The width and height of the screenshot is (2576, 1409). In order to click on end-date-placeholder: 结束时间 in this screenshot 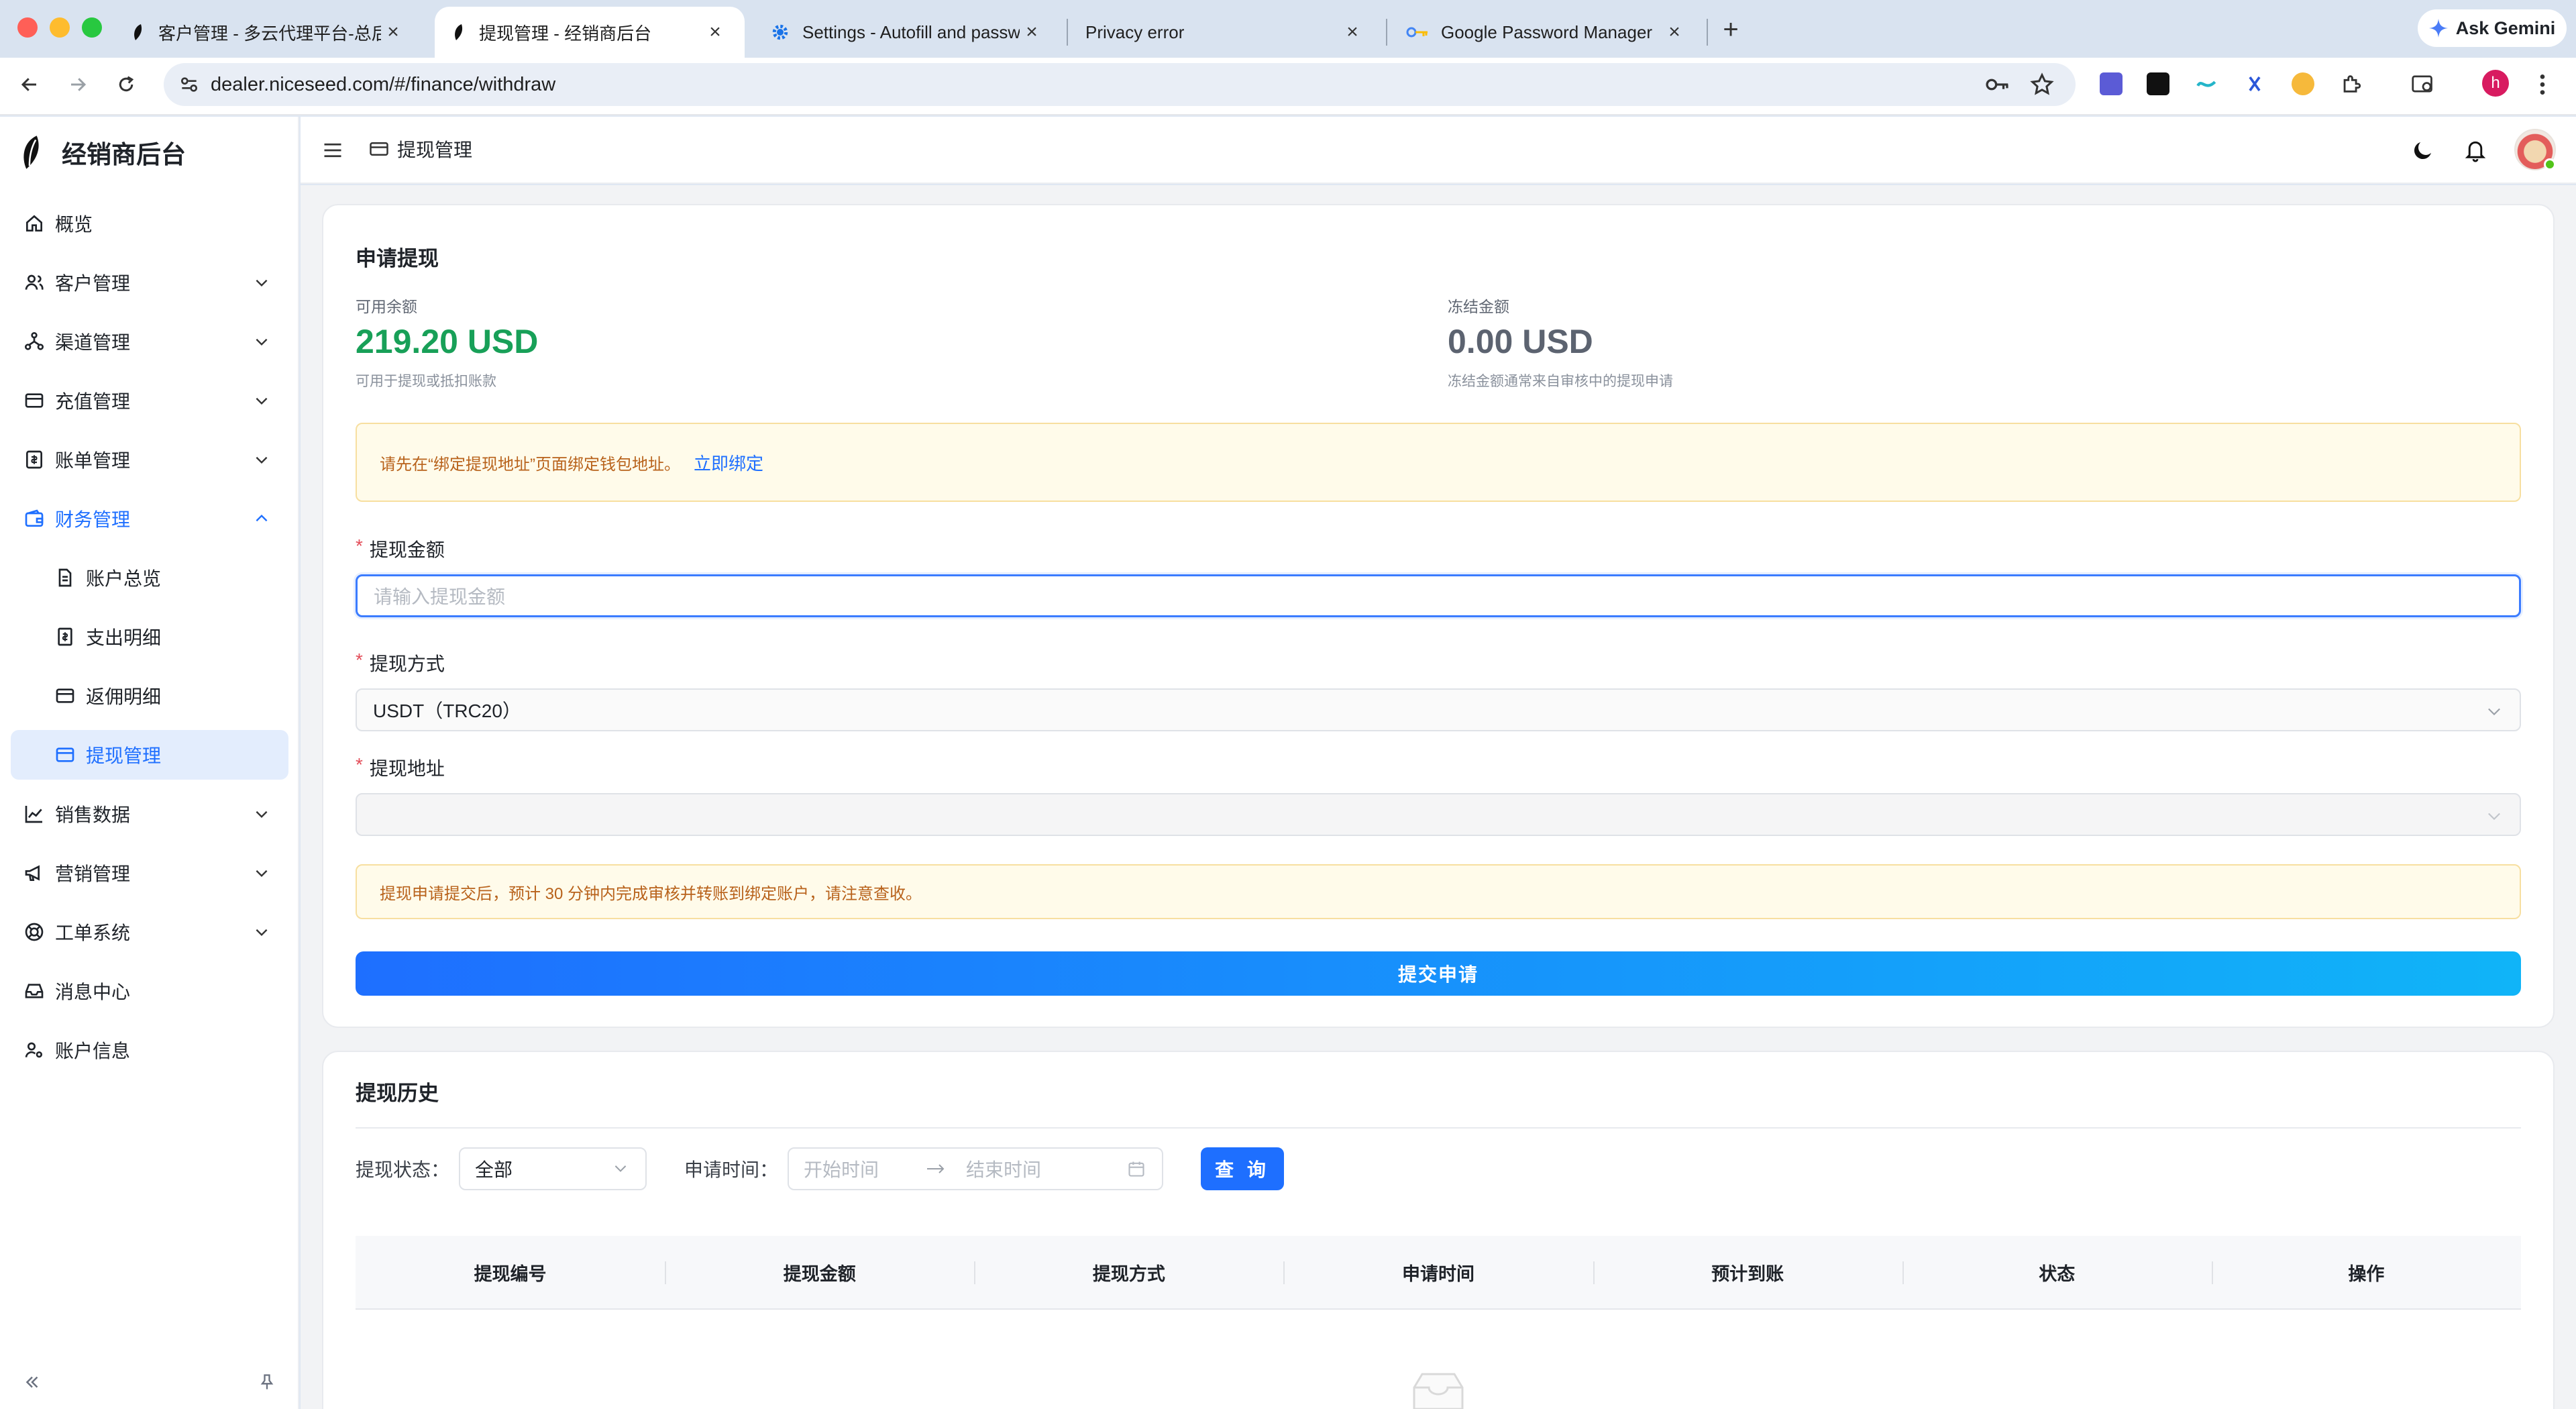, I will do `click(1003, 1168)`.